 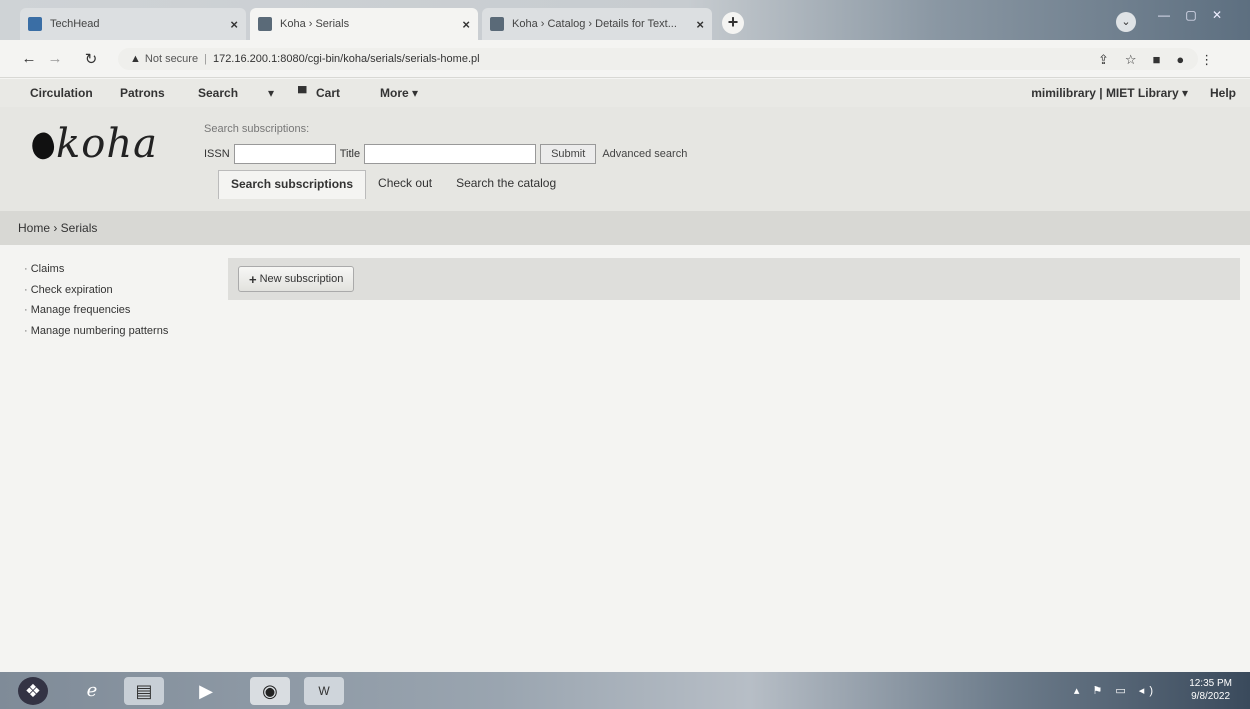 What do you see at coordinates (29, 58) in the screenshot?
I see `back-arrow-icon: ←` at bounding box center [29, 58].